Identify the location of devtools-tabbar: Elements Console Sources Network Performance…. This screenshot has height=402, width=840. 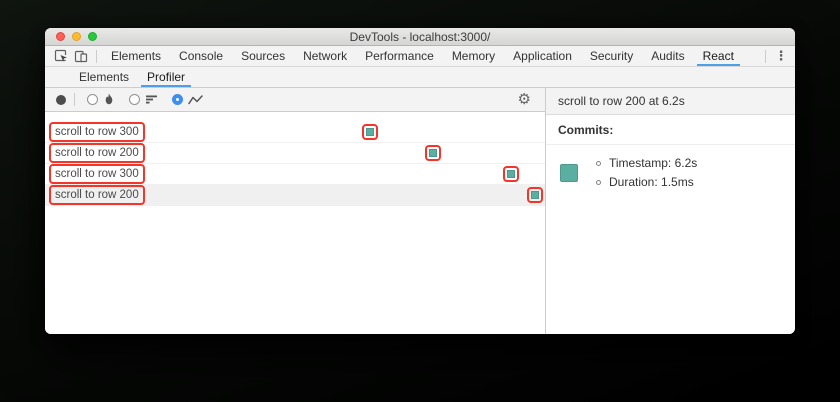
(420, 56).